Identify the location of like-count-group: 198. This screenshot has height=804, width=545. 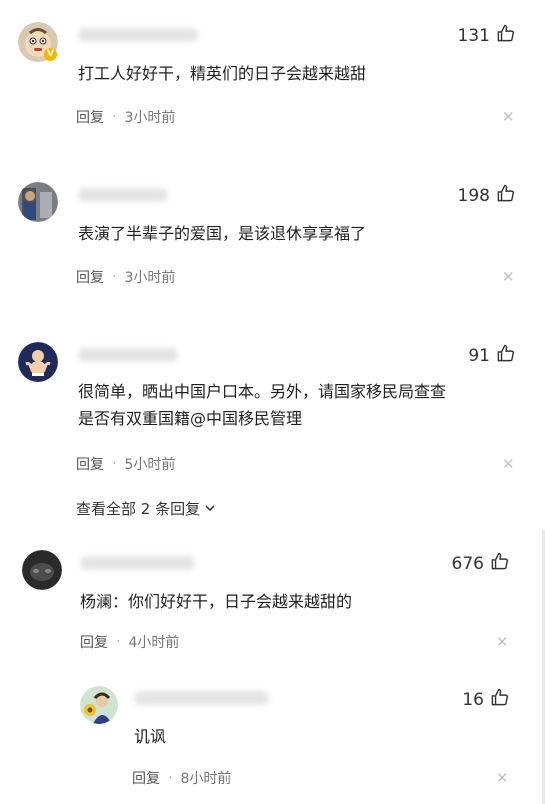
(486, 196).